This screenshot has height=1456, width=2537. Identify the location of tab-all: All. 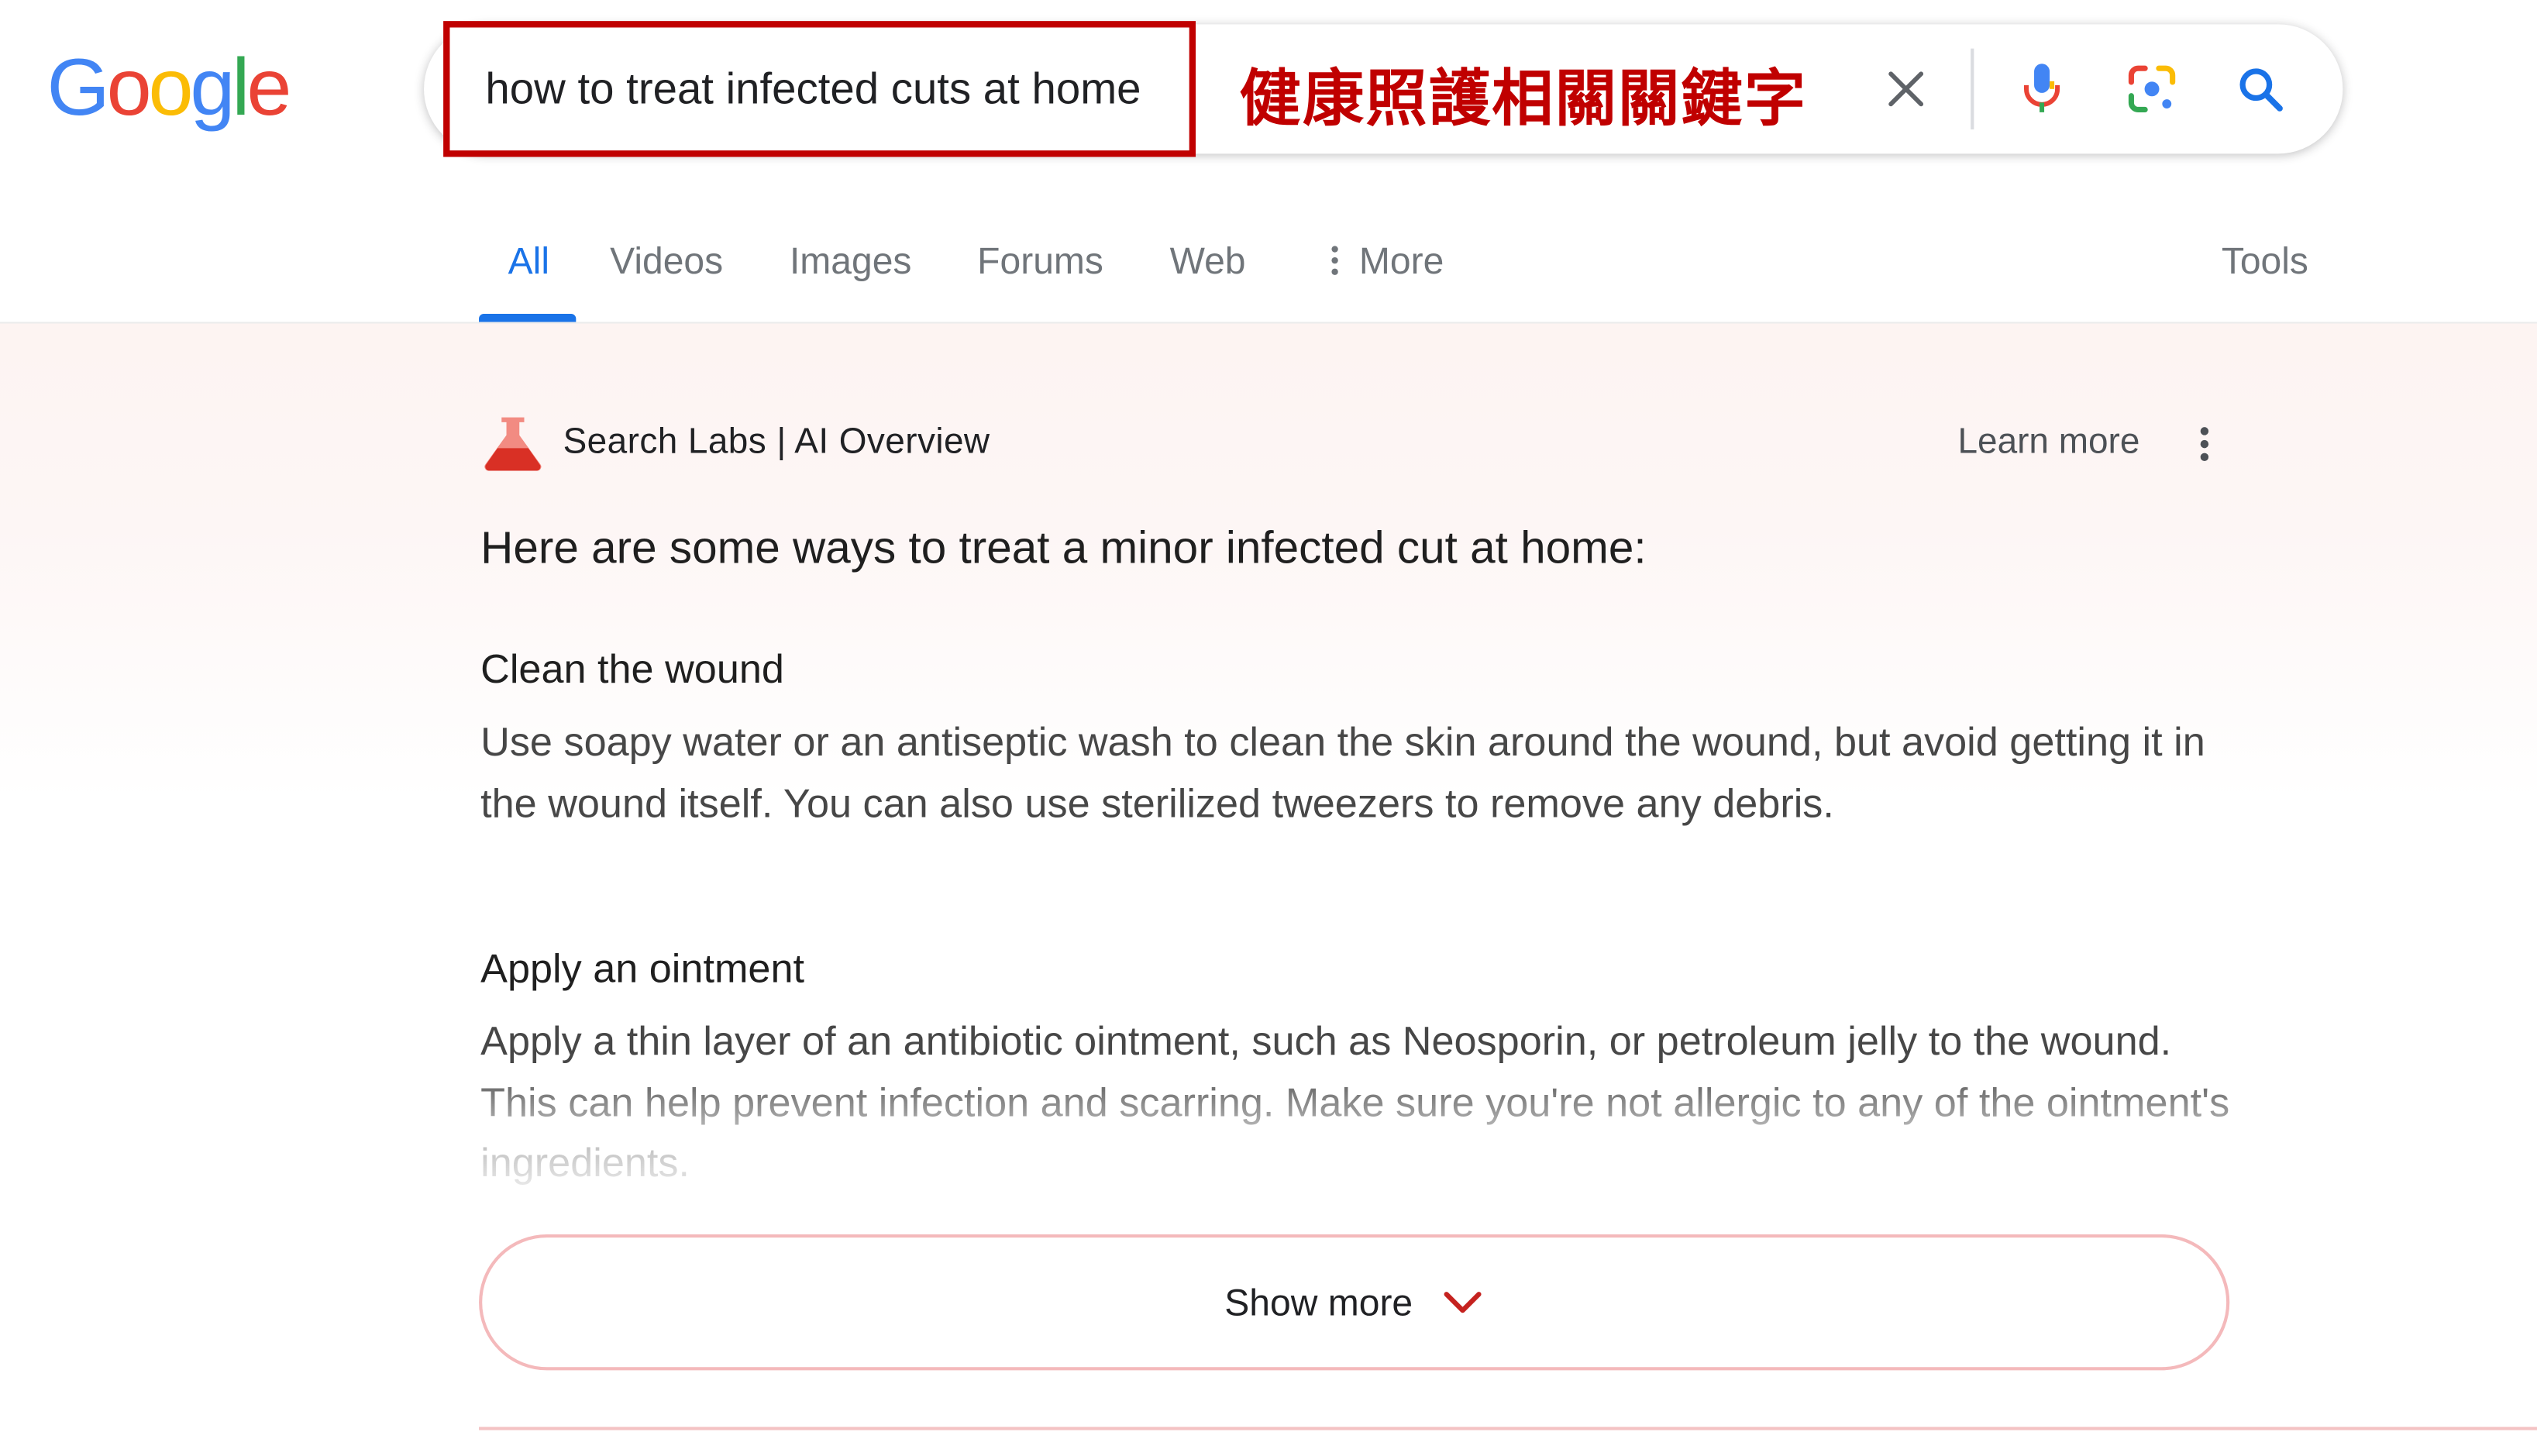
(528, 261).